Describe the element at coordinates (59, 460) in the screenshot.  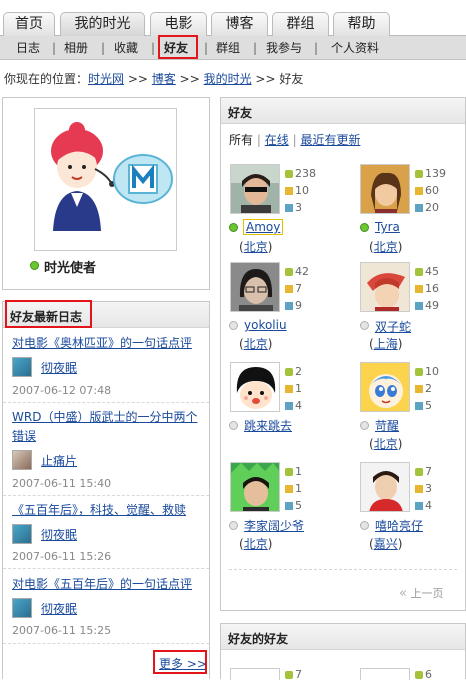
I see `blog-entry-author: 止痛片` at that location.